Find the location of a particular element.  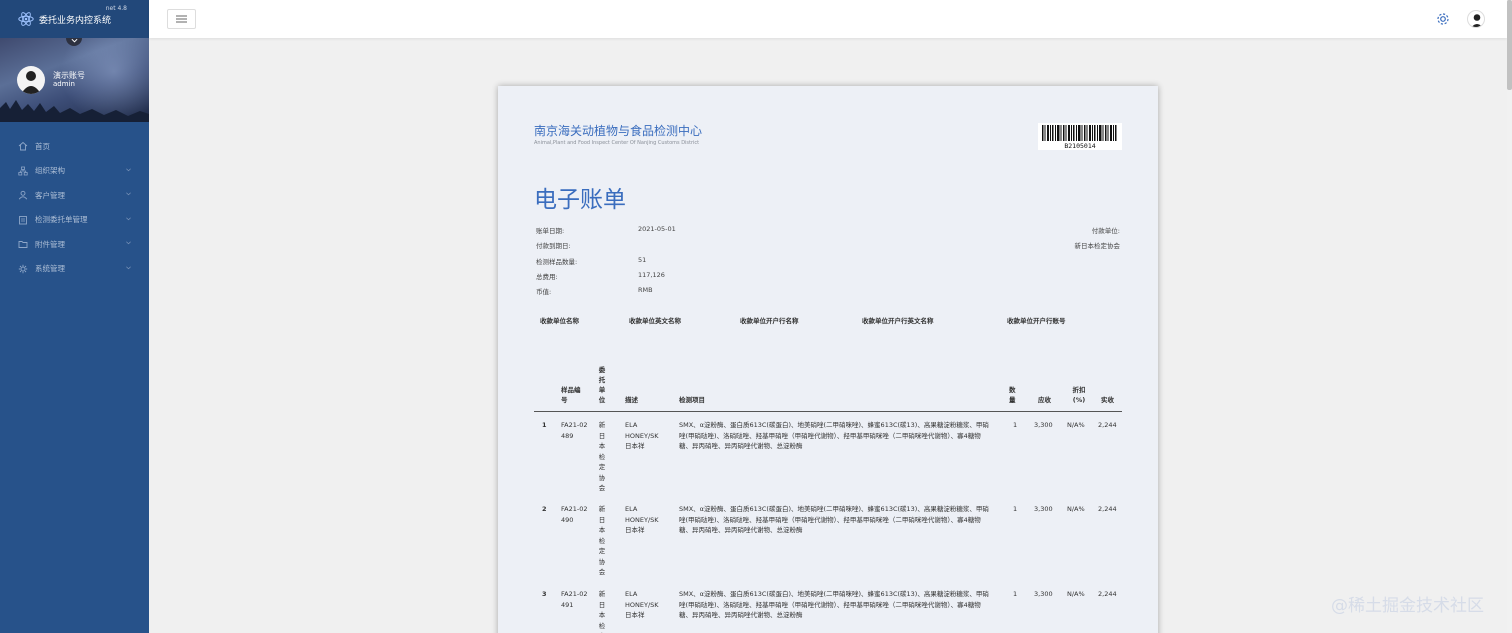

sidebar-item-label: 组织架构 is located at coordinates (50, 171).